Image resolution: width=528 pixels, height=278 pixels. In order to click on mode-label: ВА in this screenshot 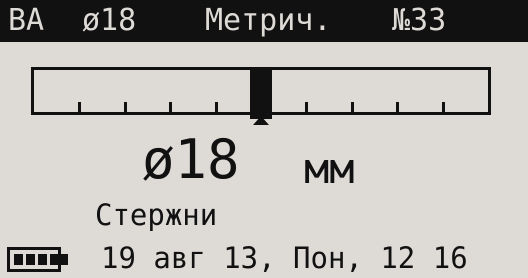, I will do `click(26, 20)`.